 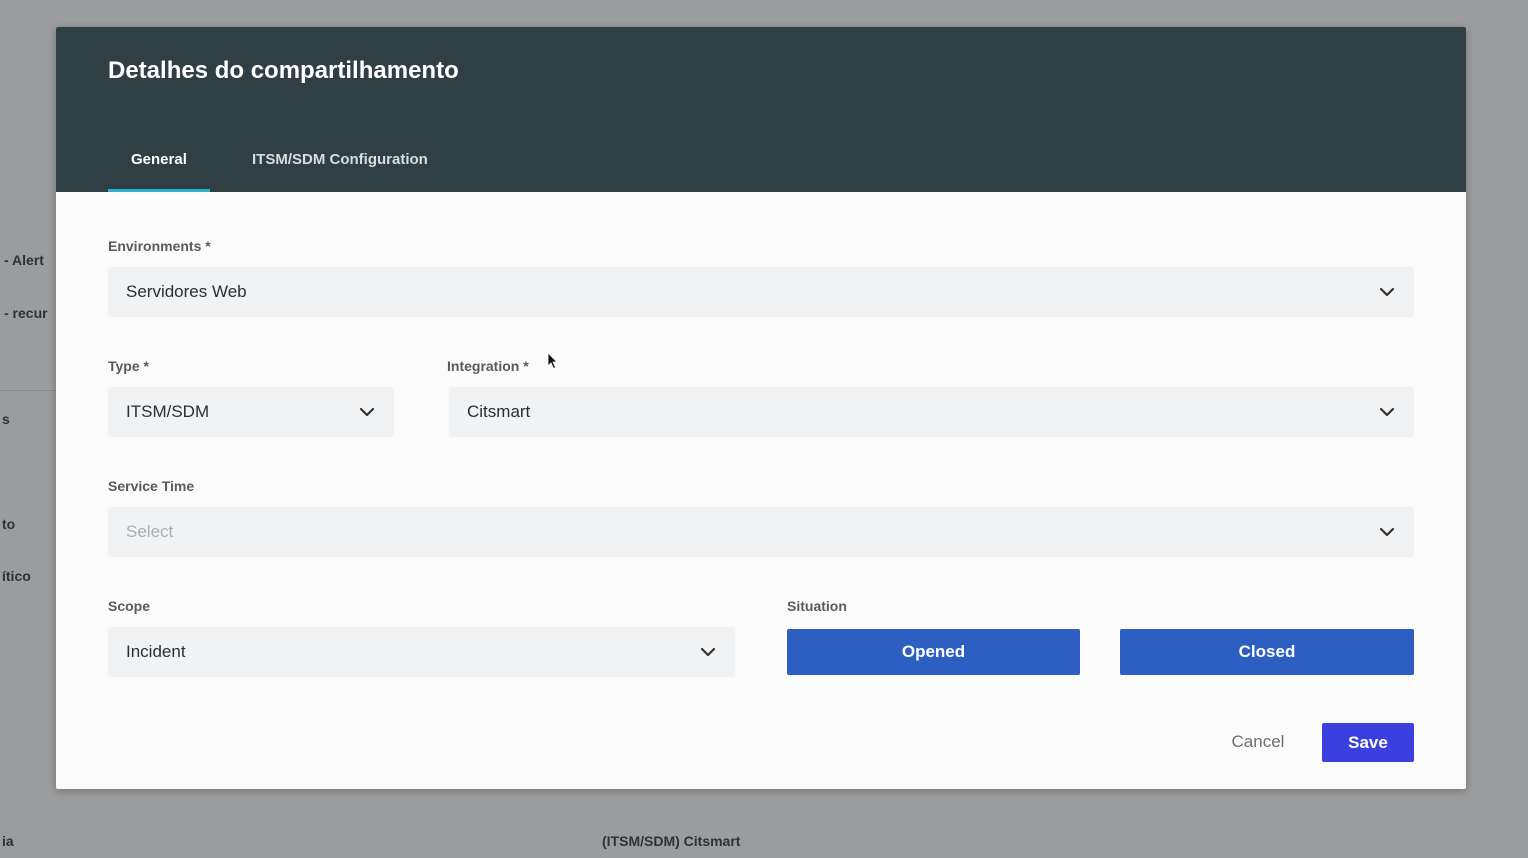 What do you see at coordinates (159, 246) in the screenshot?
I see `environments-label: Environments *` at bounding box center [159, 246].